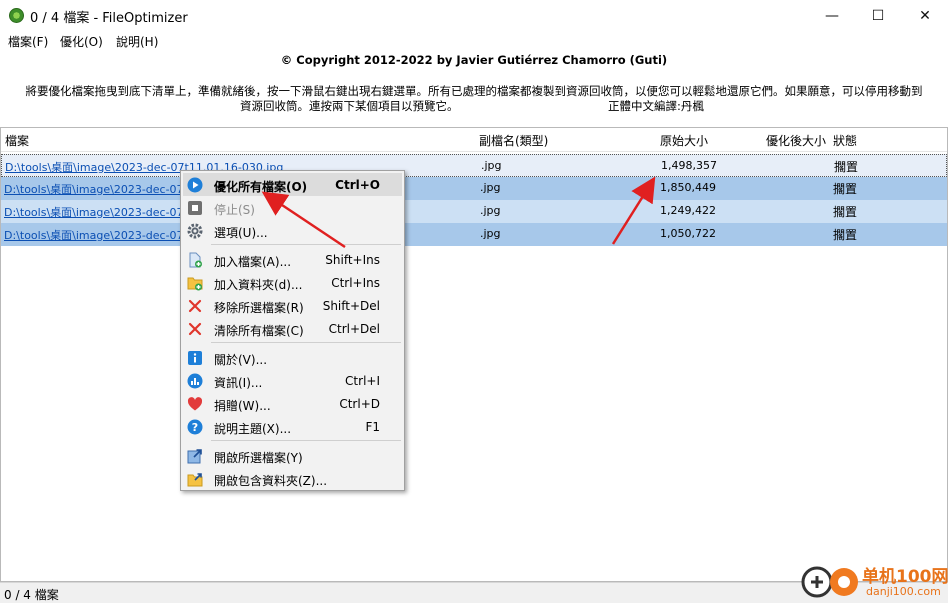  Describe the element at coordinates (903, 591) in the screenshot. I see `watermark-domain: danji100.com` at that location.